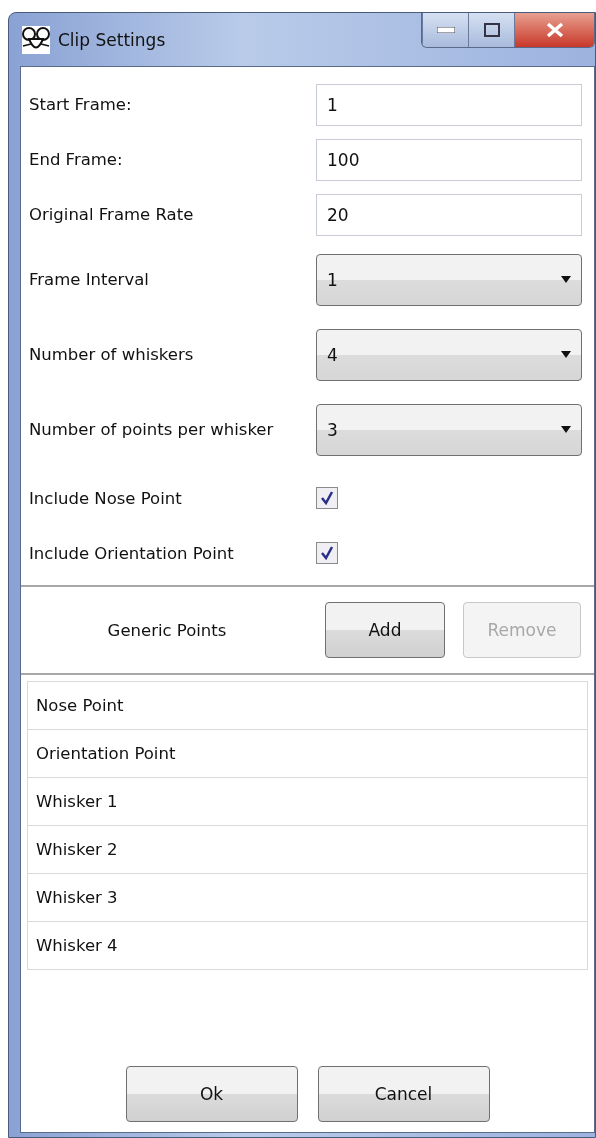 Image resolution: width=596 pixels, height=1138 pixels. Describe the element at coordinates (449, 214) in the screenshot. I see `text-field: 20` at that location.